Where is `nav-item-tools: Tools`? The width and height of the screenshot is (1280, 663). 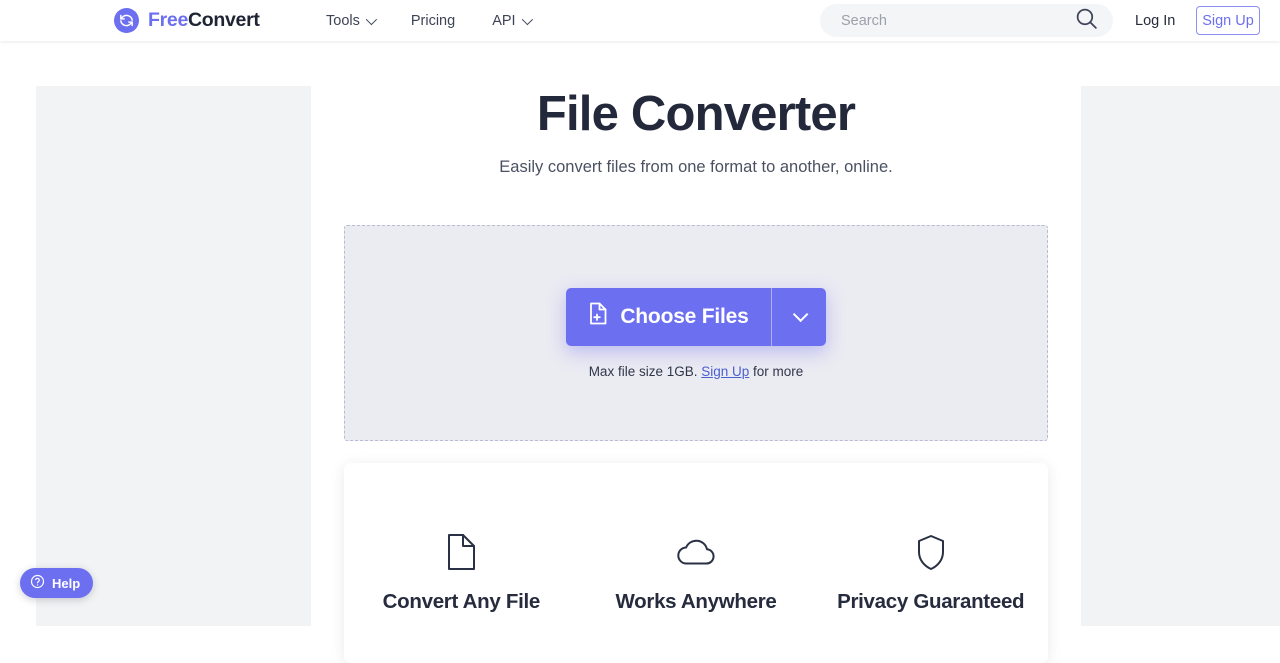 nav-item-tools: Tools is located at coordinates (351, 20).